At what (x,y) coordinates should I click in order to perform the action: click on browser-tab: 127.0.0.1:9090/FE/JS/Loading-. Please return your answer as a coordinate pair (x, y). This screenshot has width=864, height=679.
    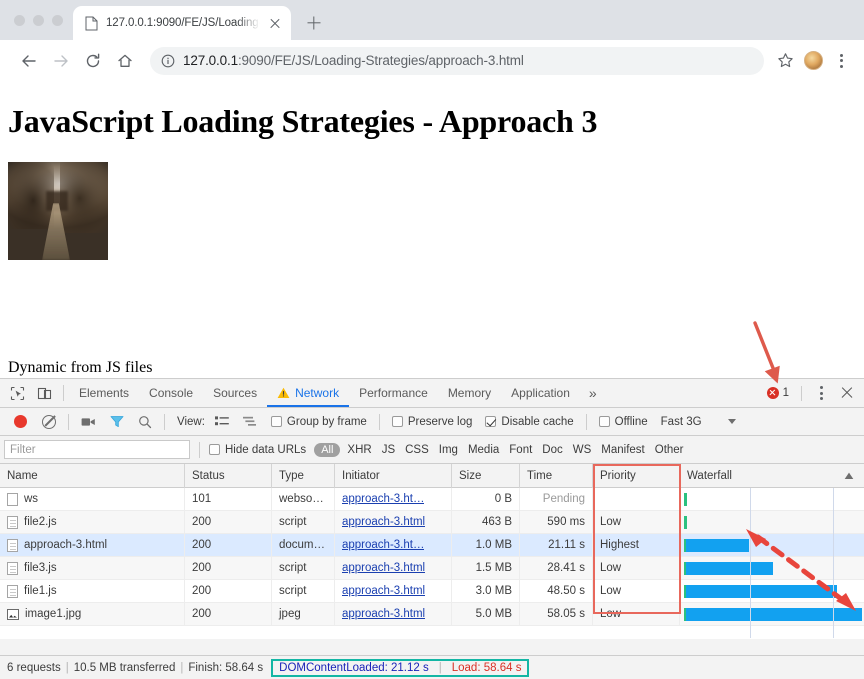
    Looking at the image, I should click on (182, 23).